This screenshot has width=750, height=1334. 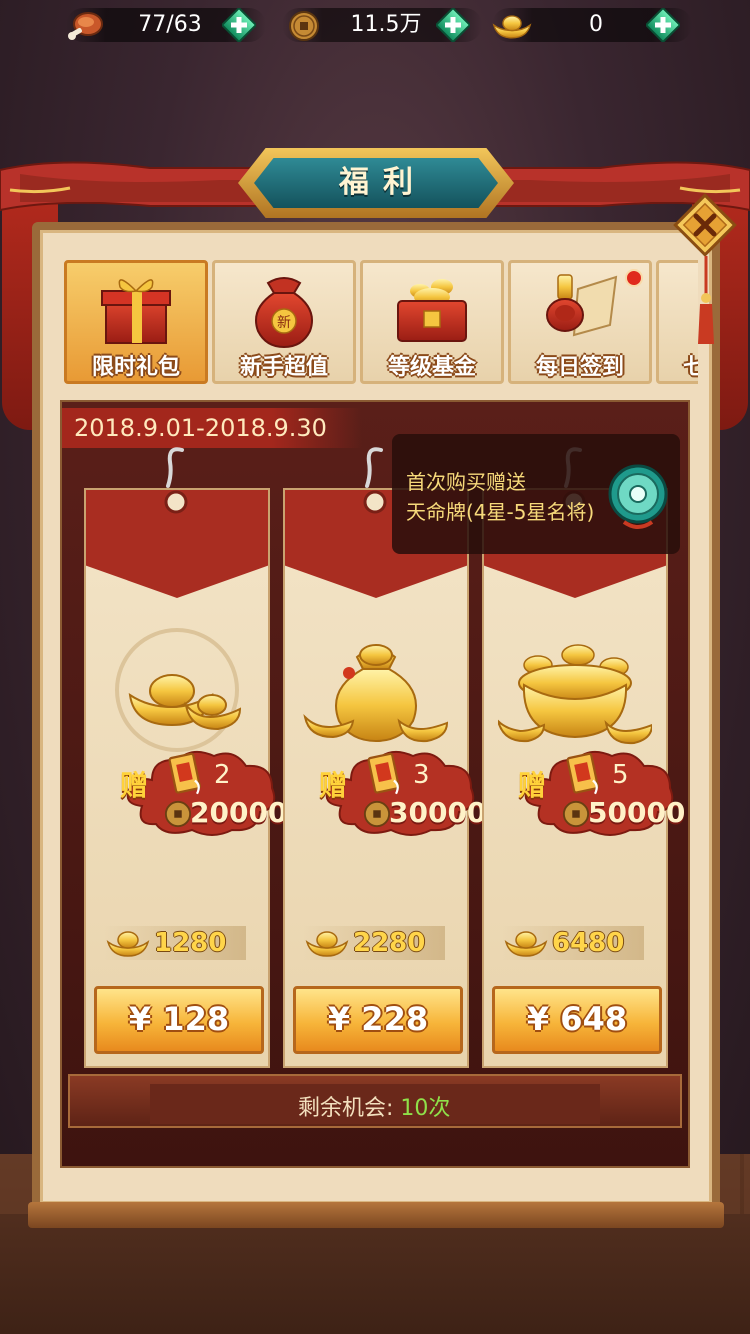 I want to click on resource-coins: 11.5万, so click(x=382, y=25).